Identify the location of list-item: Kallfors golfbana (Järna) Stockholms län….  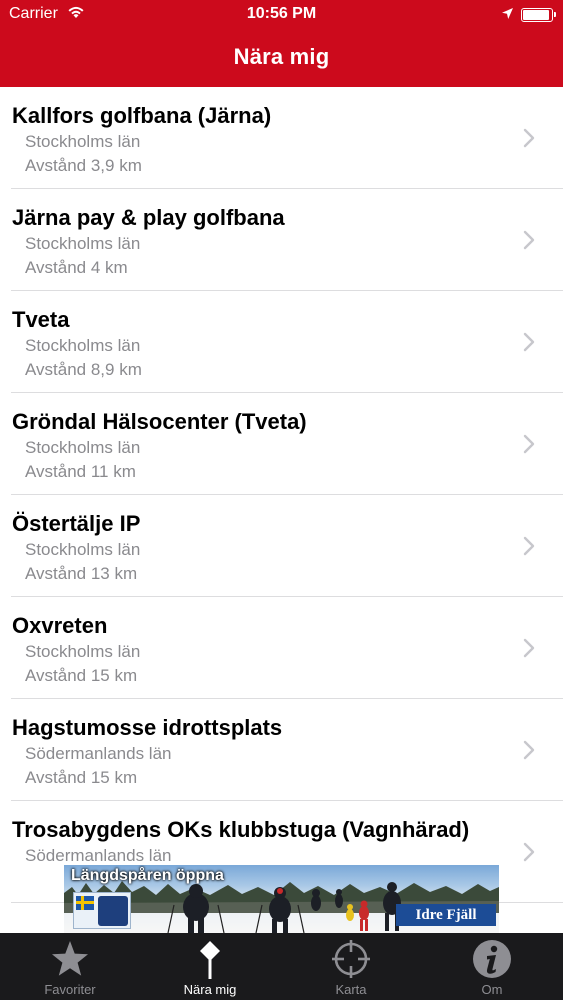
(281, 138).